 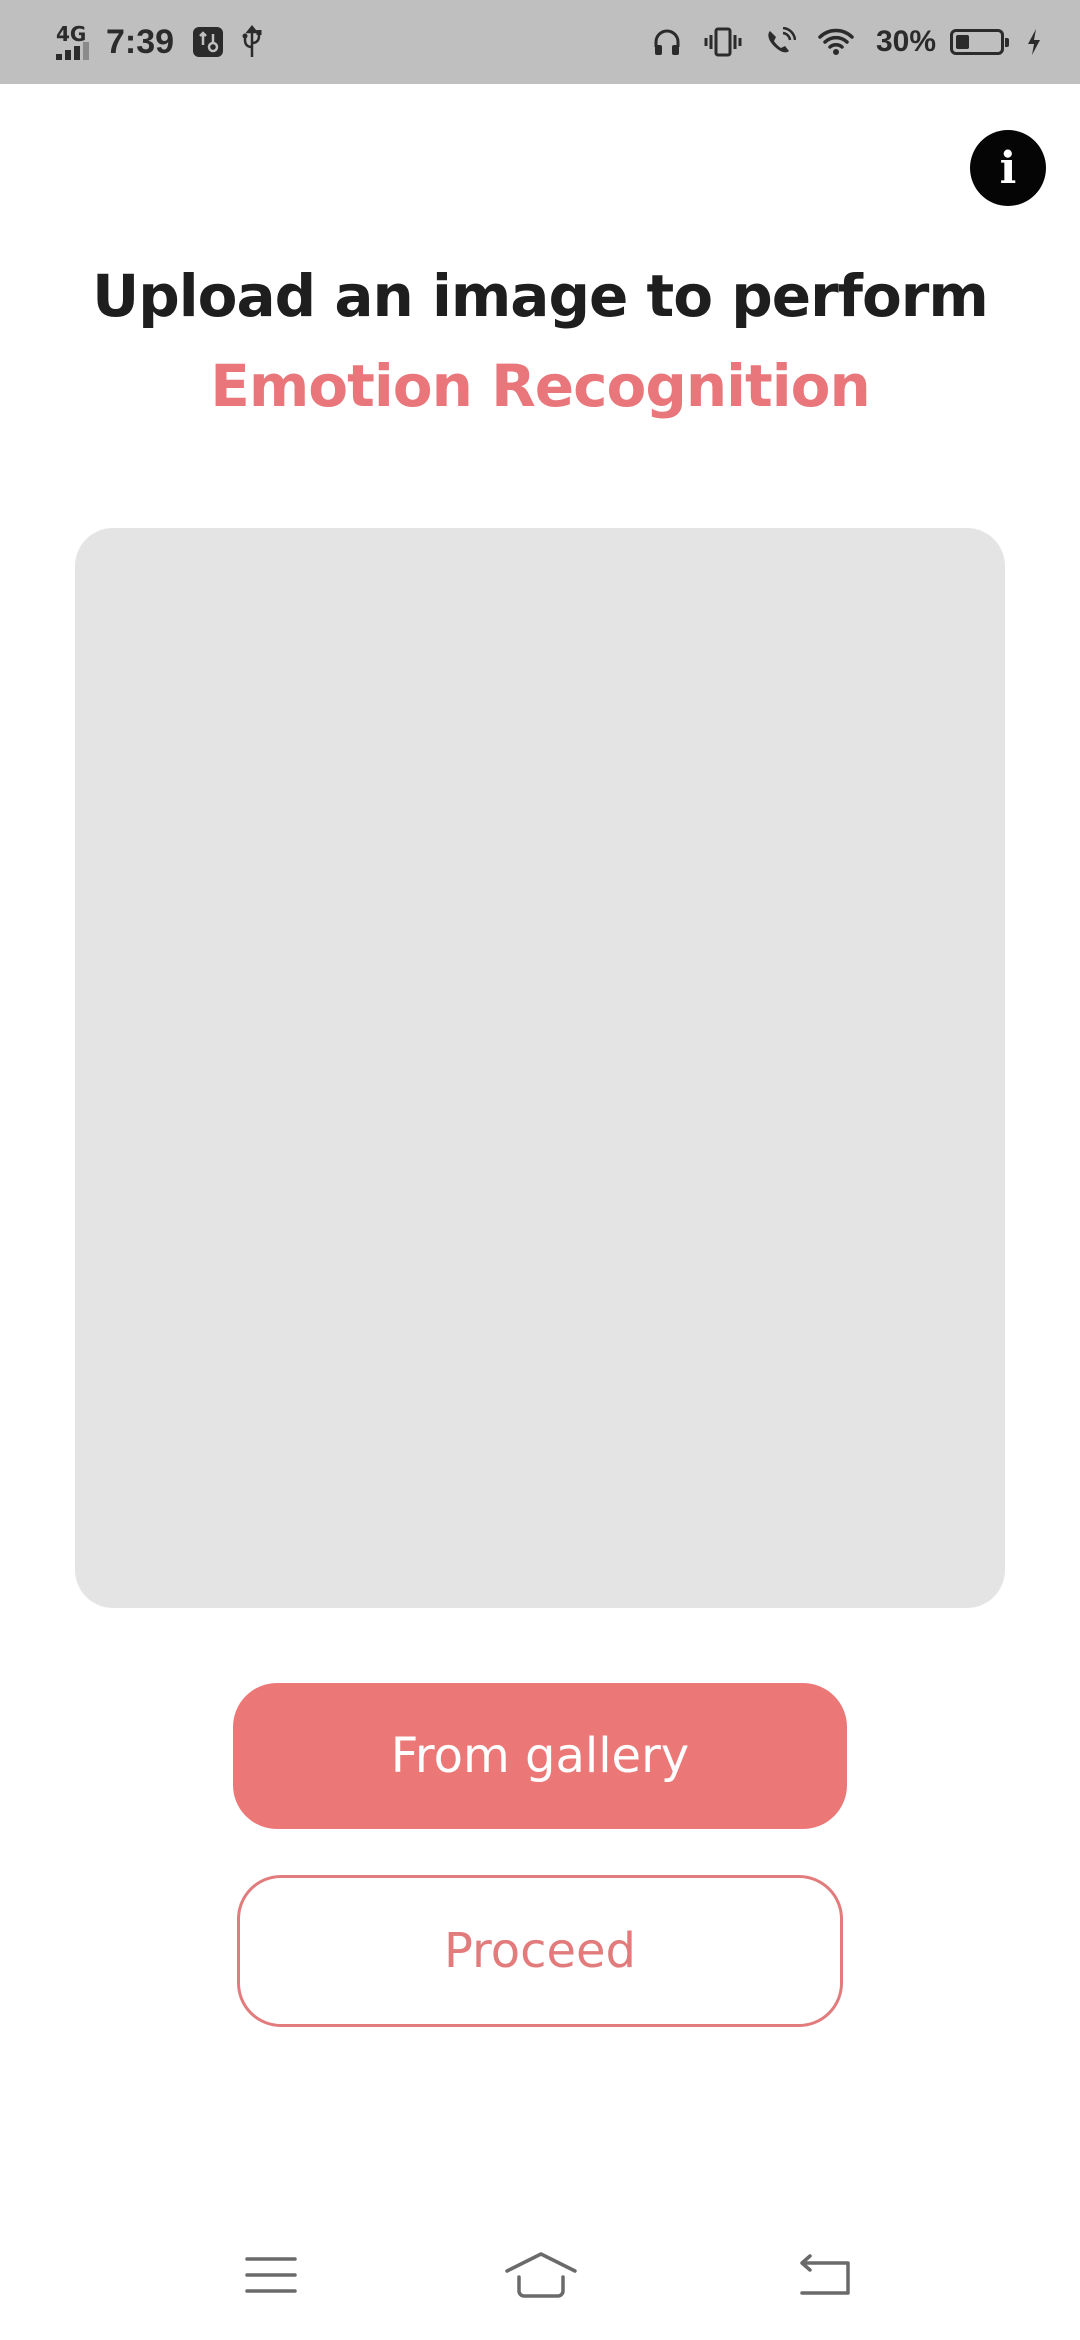 What do you see at coordinates (208, 42) in the screenshot?
I see `usb-debug-icon` at bounding box center [208, 42].